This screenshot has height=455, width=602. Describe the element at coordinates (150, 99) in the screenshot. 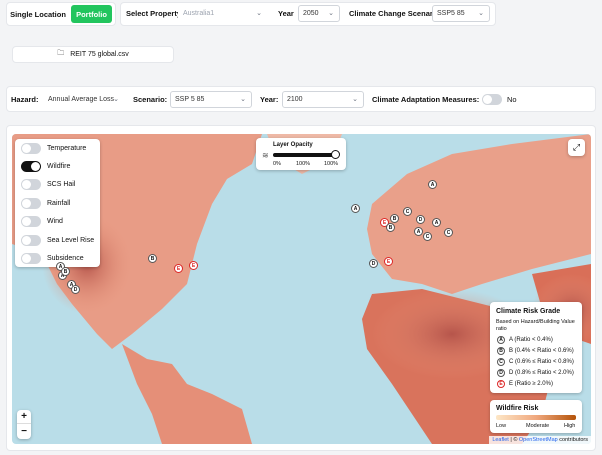

I see `scenario-label: Scenario:` at that location.